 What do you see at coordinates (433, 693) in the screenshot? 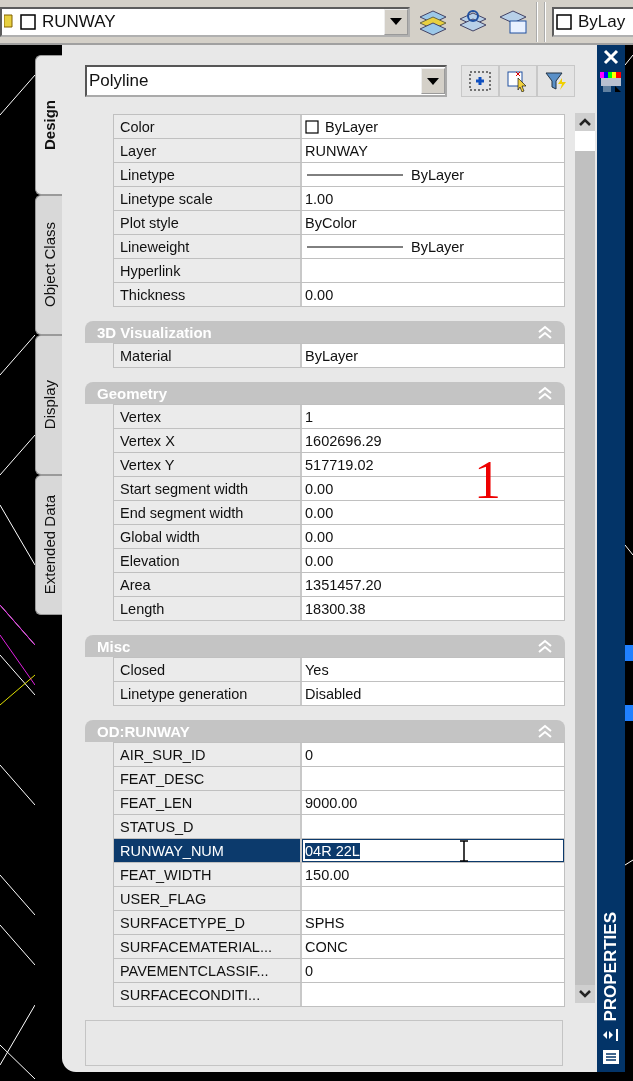
I see `property-value: Disabled` at bounding box center [433, 693].